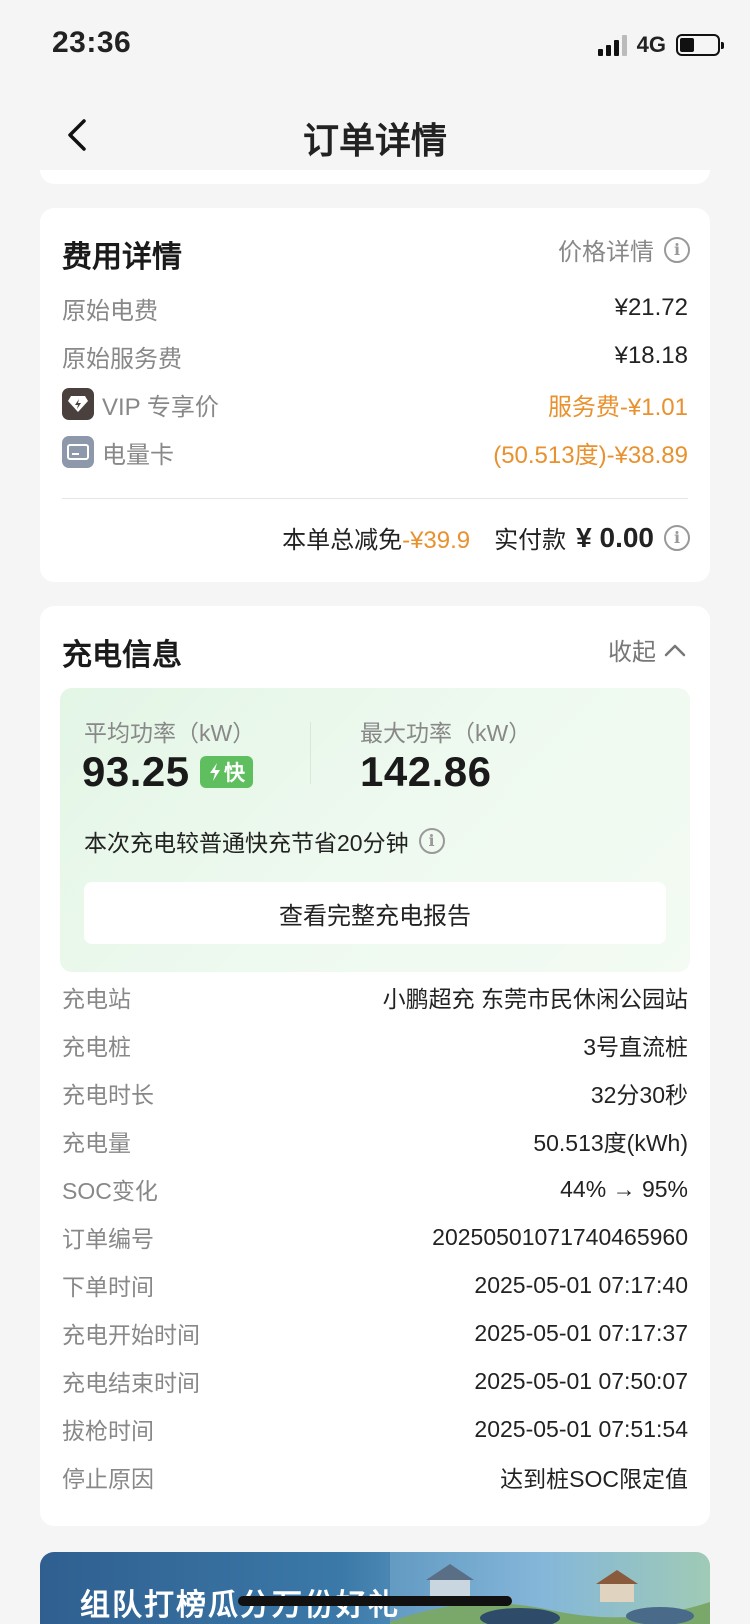 This screenshot has width=750, height=1624. What do you see at coordinates (122, 655) in the screenshot?
I see `charge-section-title: 充电信息` at bounding box center [122, 655].